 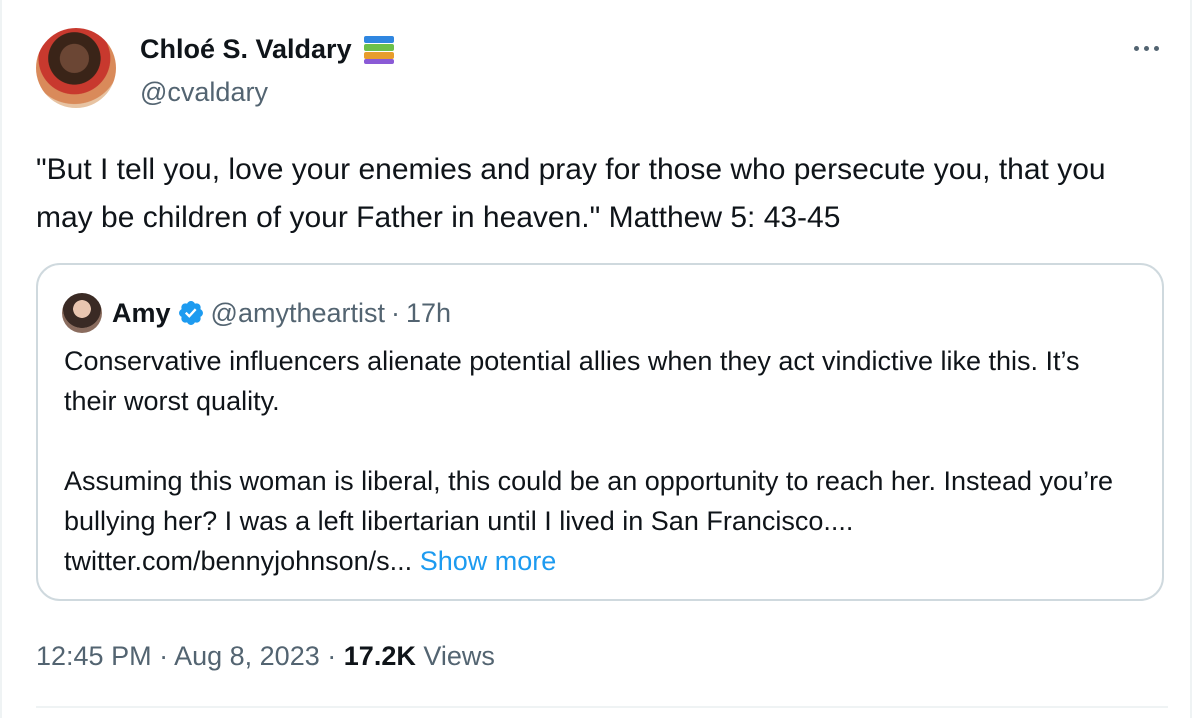 I want to click on author-info: Chloé S. Valdary @cvaldary, so click(x=268, y=70).